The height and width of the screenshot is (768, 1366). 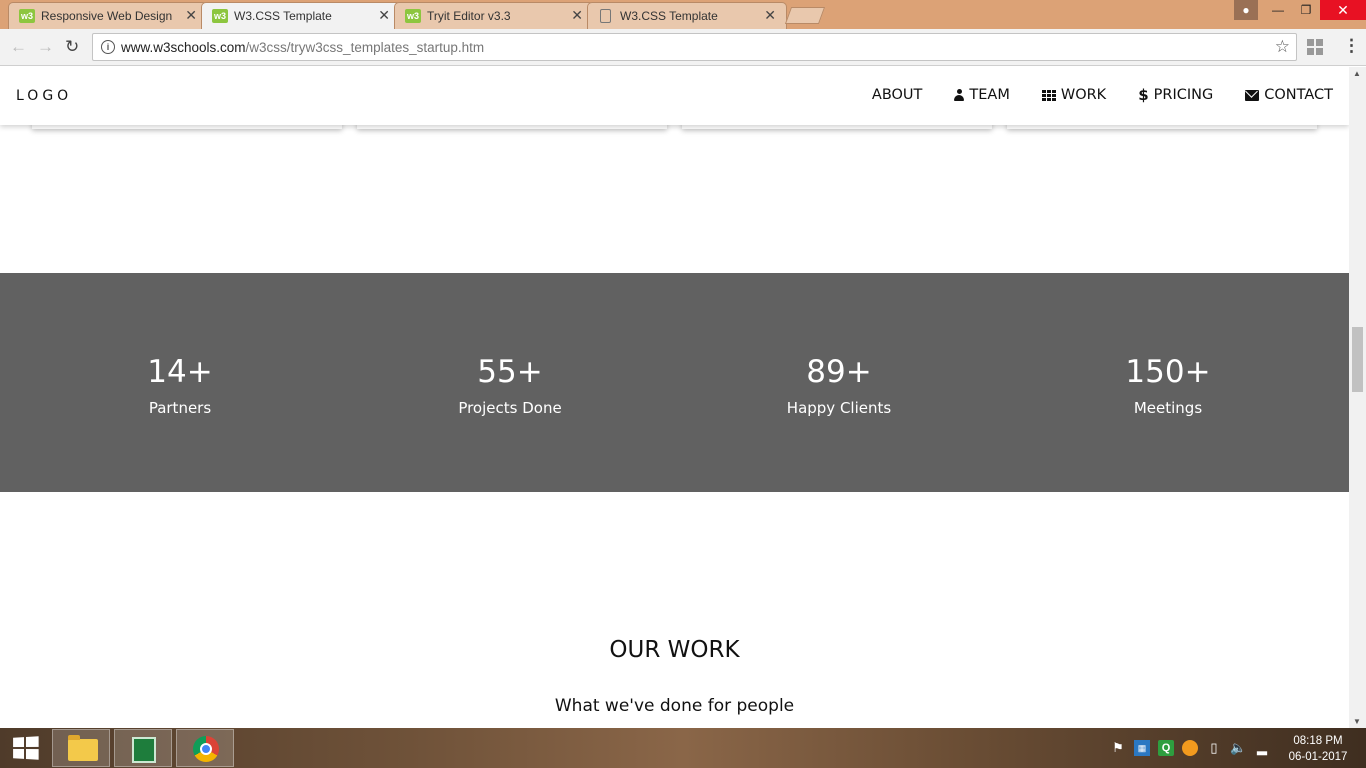 What do you see at coordinates (674, 706) in the screenshot?
I see `section-subtitle: What we've done for people` at bounding box center [674, 706].